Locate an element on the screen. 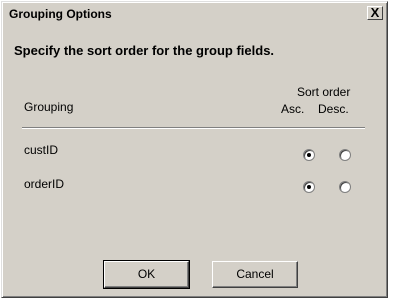 Image resolution: width=394 pixels, height=305 pixels. group-field-label: orderID is located at coordinates (44, 184).